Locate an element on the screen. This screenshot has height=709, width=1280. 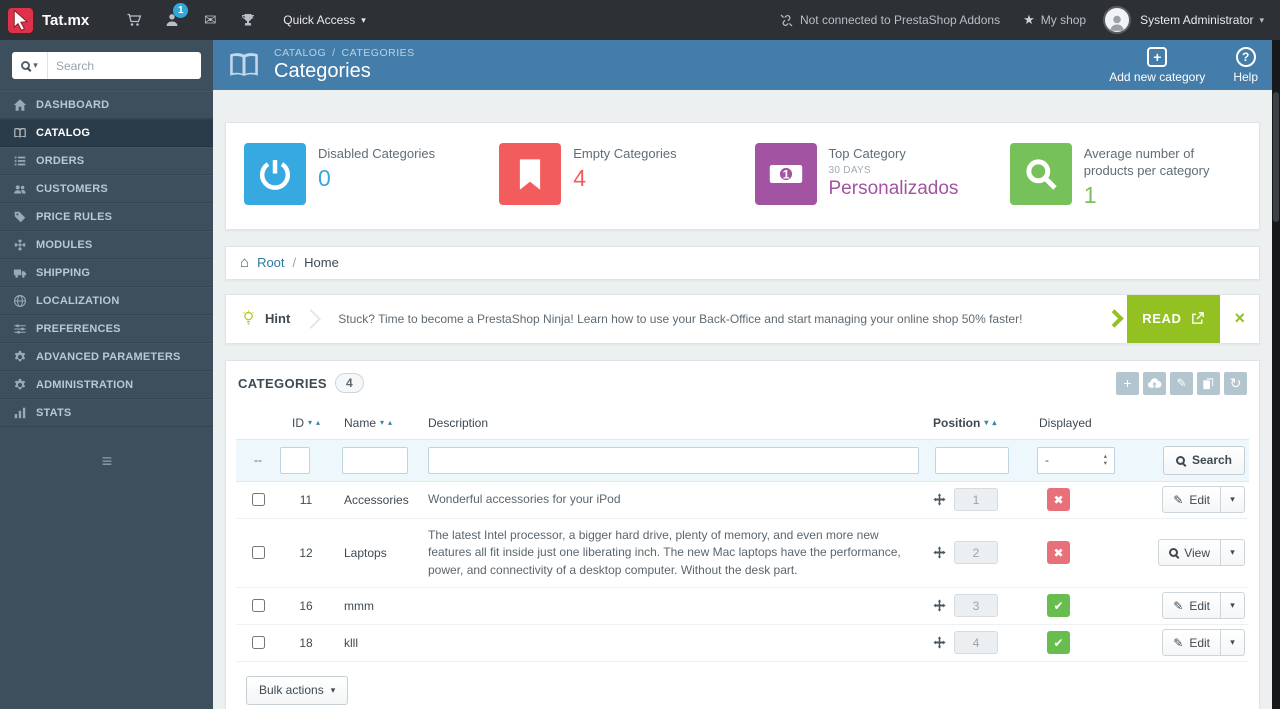
filter-displayed-select: - ▴ ▾ is located at coordinates (1076, 460).